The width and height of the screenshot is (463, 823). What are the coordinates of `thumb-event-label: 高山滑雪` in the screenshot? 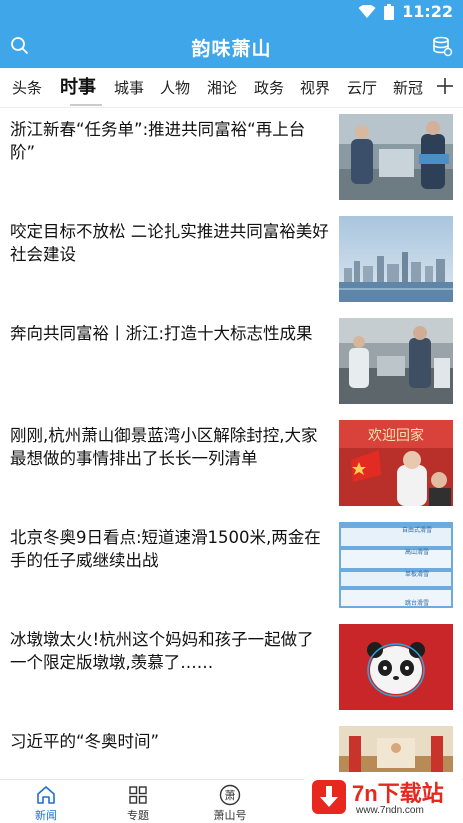 It's located at (417, 552).